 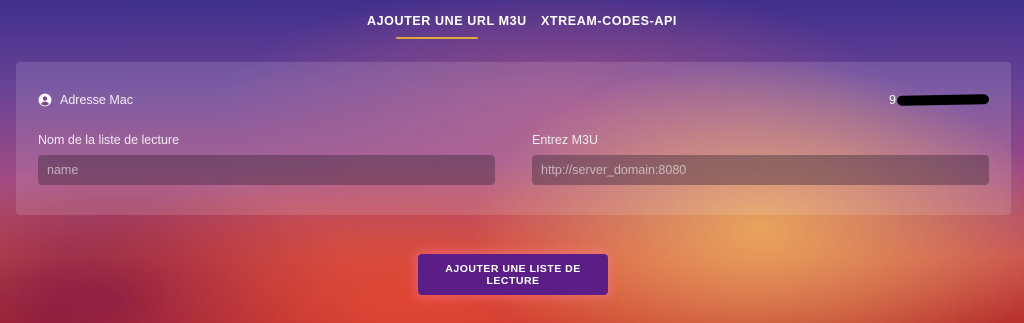 I want to click on tab-xtream-codes-api: XTREAM-CODES-API, so click(x=609, y=21).